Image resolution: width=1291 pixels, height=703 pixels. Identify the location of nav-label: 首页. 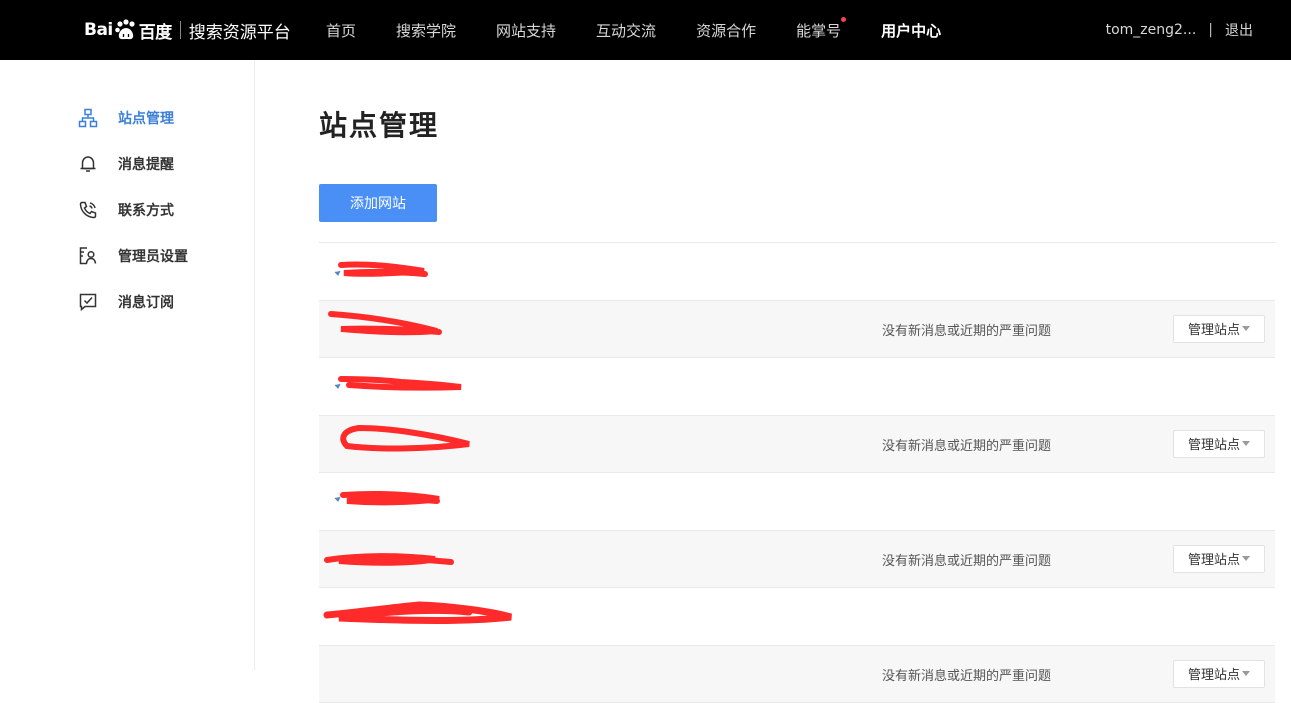
(341, 31).